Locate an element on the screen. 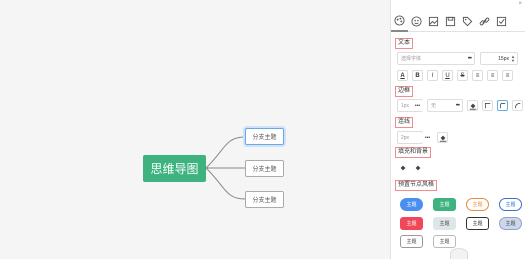 This screenshot has width=525, height=259. background-color-button is located at coordinates (417, 167).